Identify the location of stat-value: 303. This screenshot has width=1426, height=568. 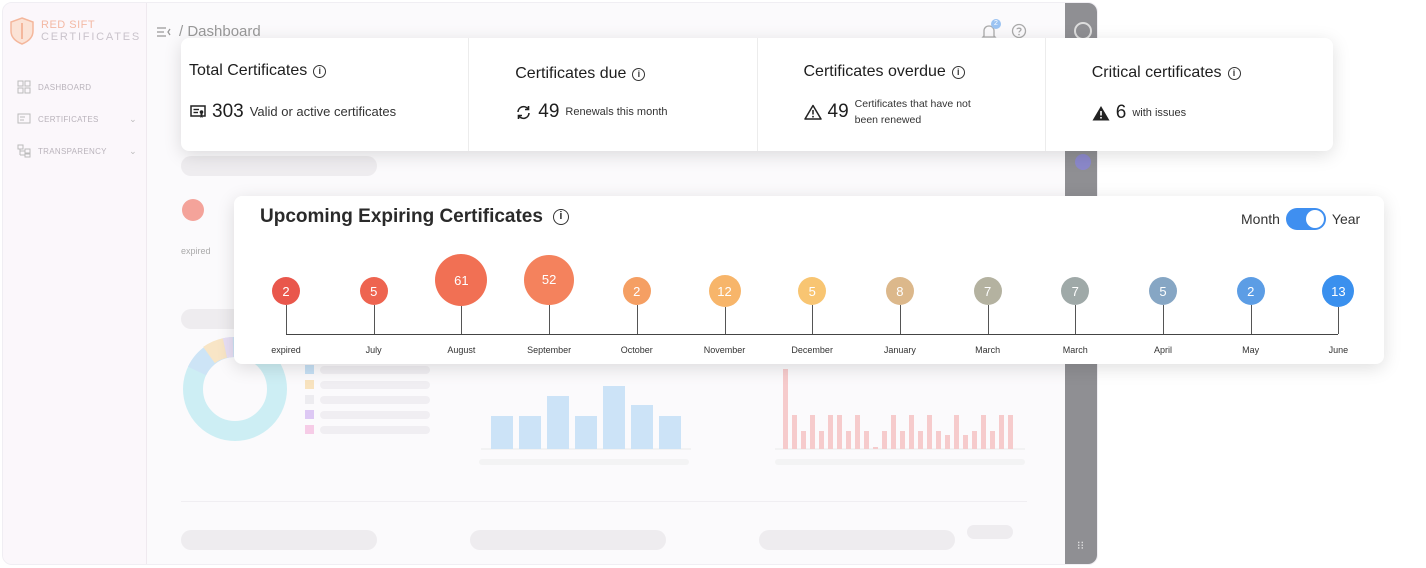
(228, 111).